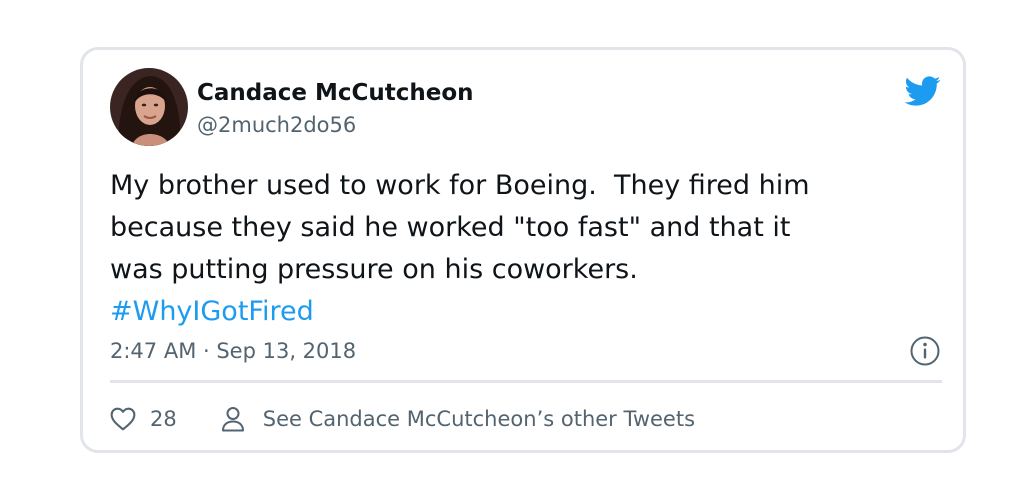 The width and height of the screenshot is (1024, 492). Describe the element at coordinates (276, 125) in the screenshot. I see `user-handle: @2much2do56` at that location.